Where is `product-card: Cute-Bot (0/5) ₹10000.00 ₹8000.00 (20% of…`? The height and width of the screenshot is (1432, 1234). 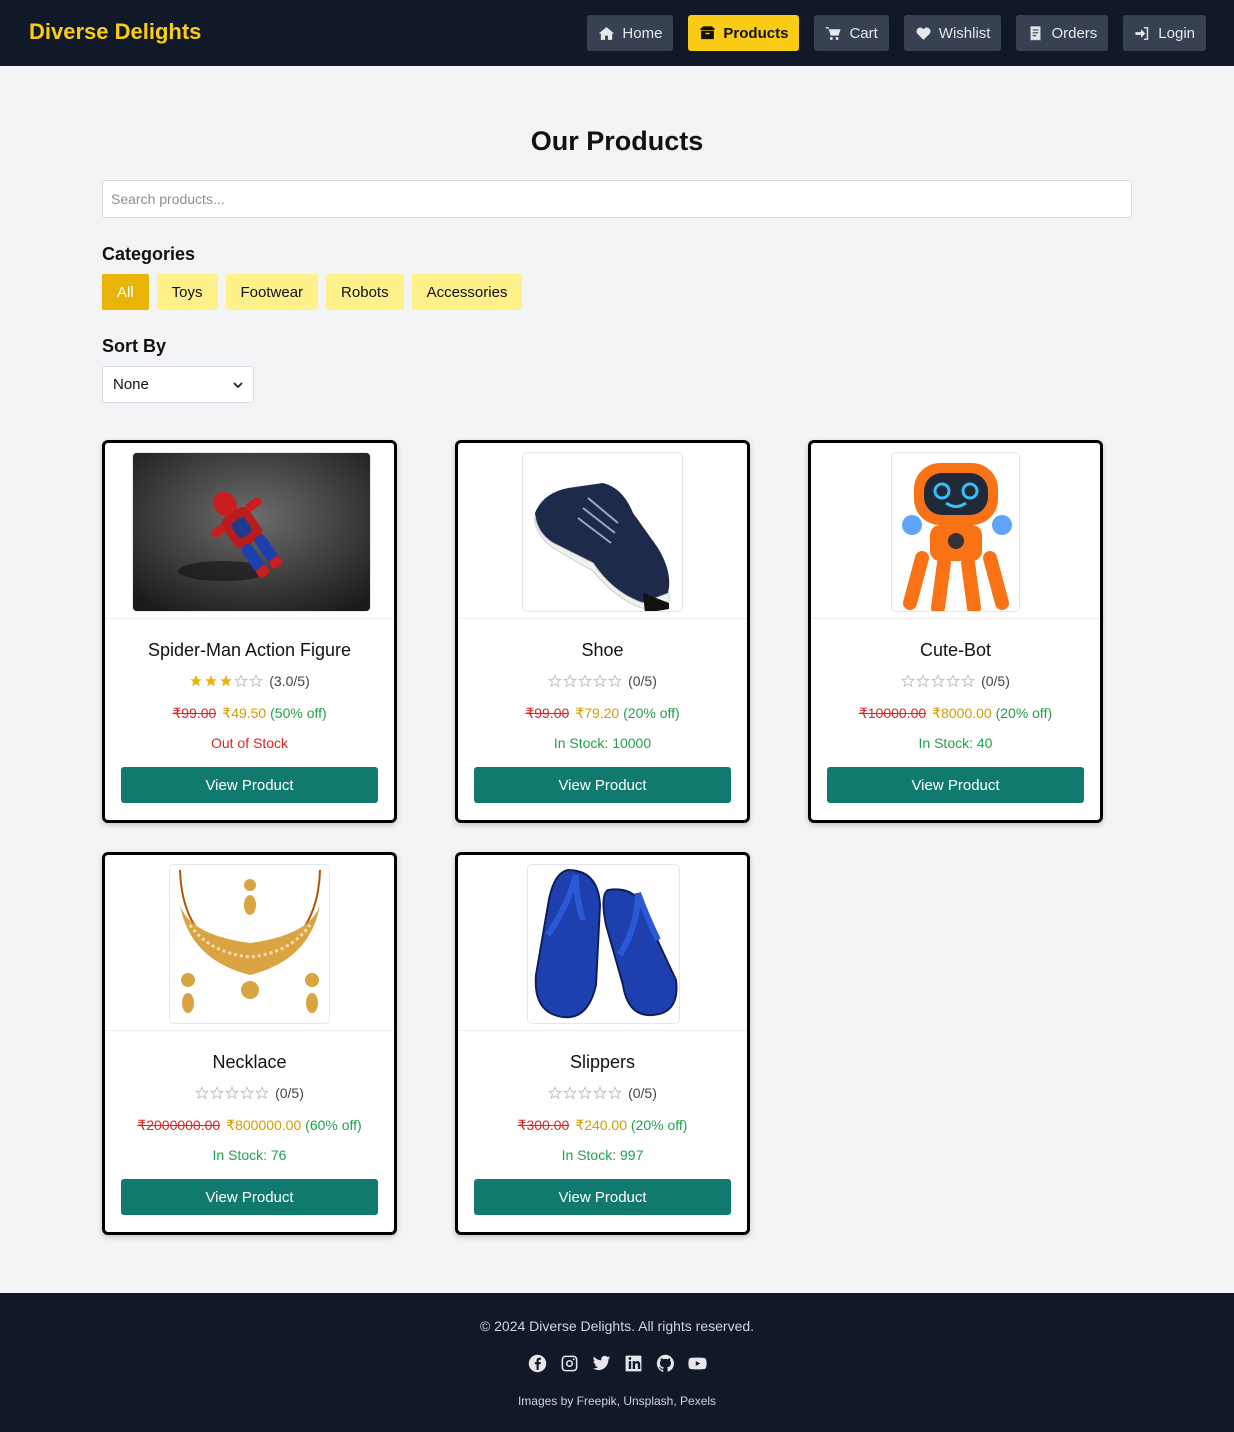 product-card: Cute-Bot (0/5) ₹10000.00 ₹8000.00 (20% of… is located at coordinates (955, 631).